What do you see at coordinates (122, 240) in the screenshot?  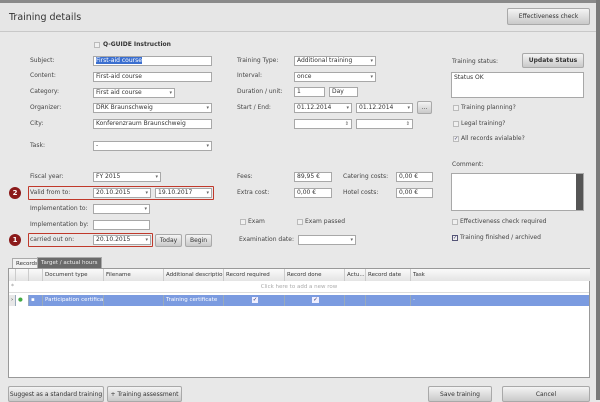 I see `carried-out-select: 20.10.2015` at bounding box center [122, 240].